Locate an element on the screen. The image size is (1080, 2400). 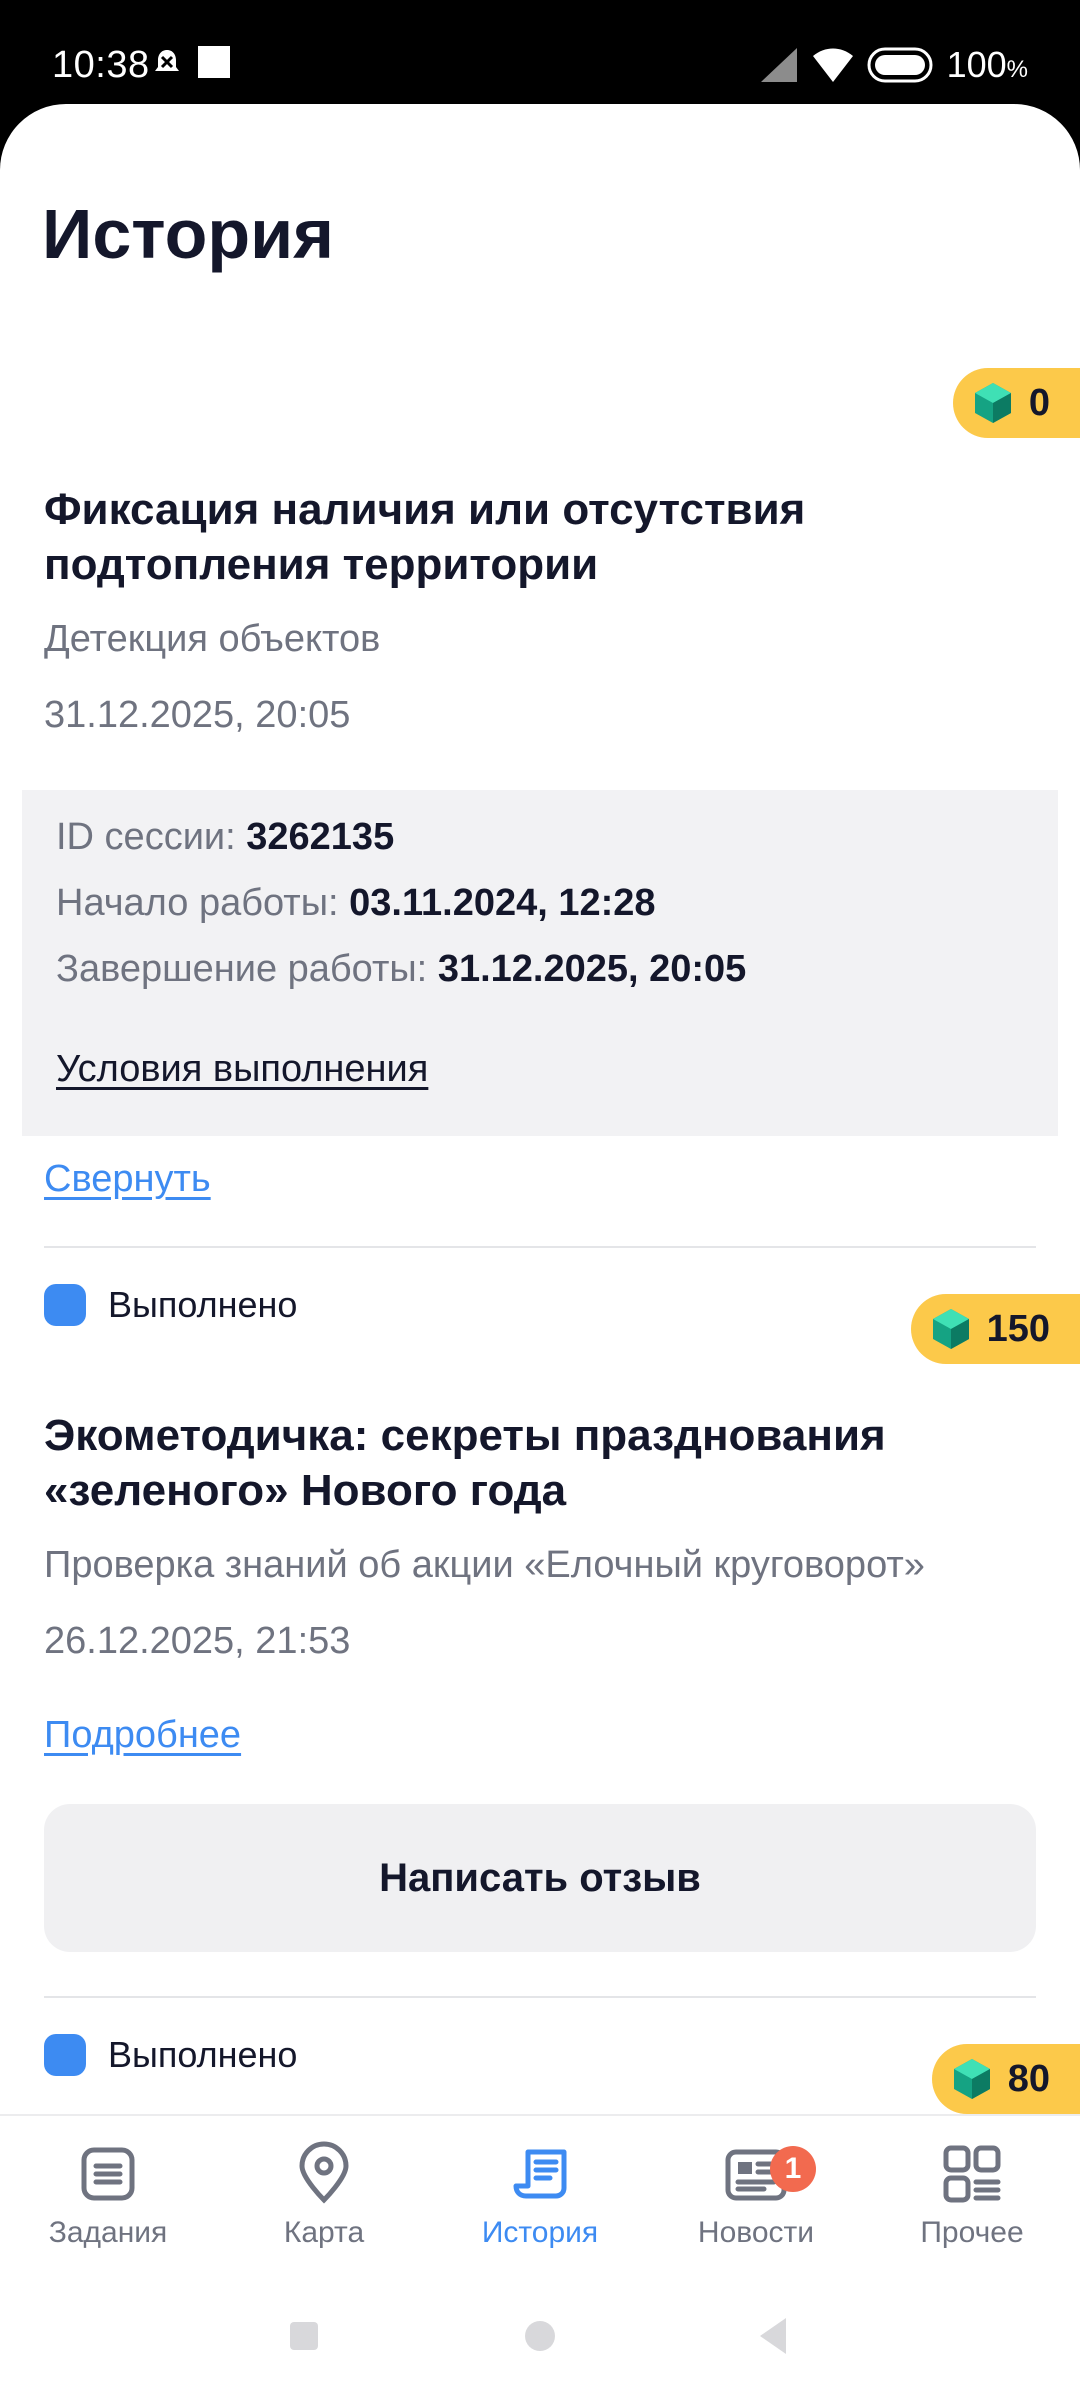
card-date: 31.12.2025, 20:05 is located at coordinates (197, 715).